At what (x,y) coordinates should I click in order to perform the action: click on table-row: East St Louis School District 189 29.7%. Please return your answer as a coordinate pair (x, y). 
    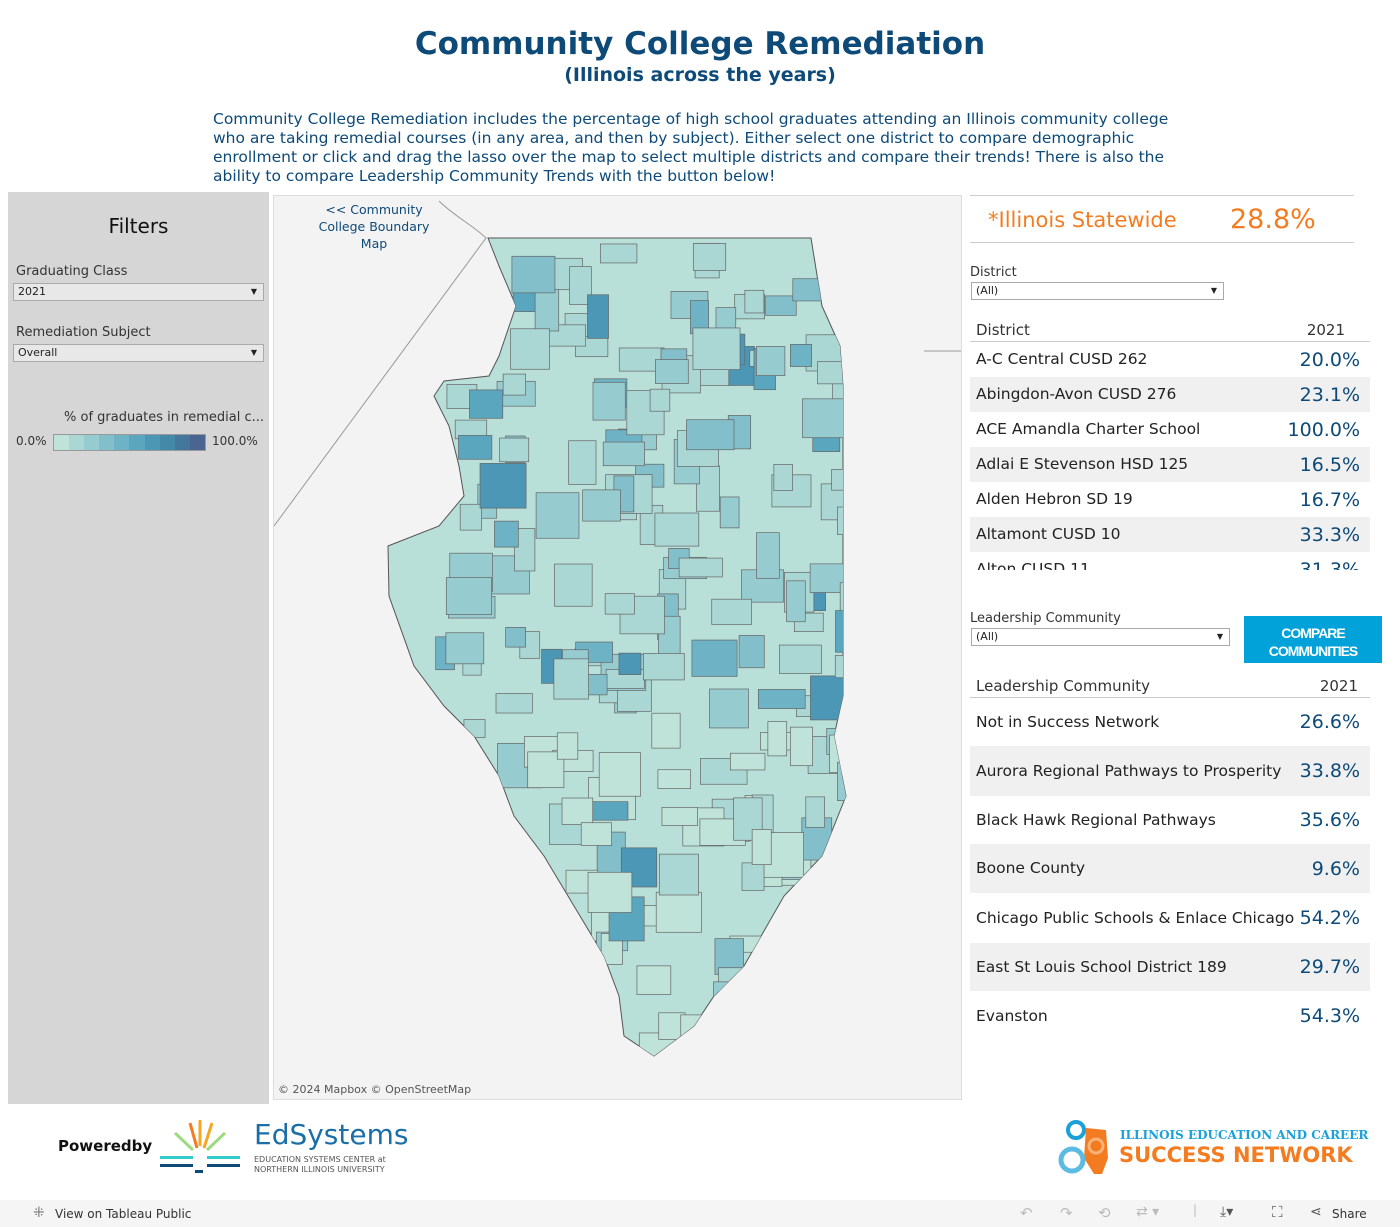
    Looking at the image, I should click on (1170, 967).